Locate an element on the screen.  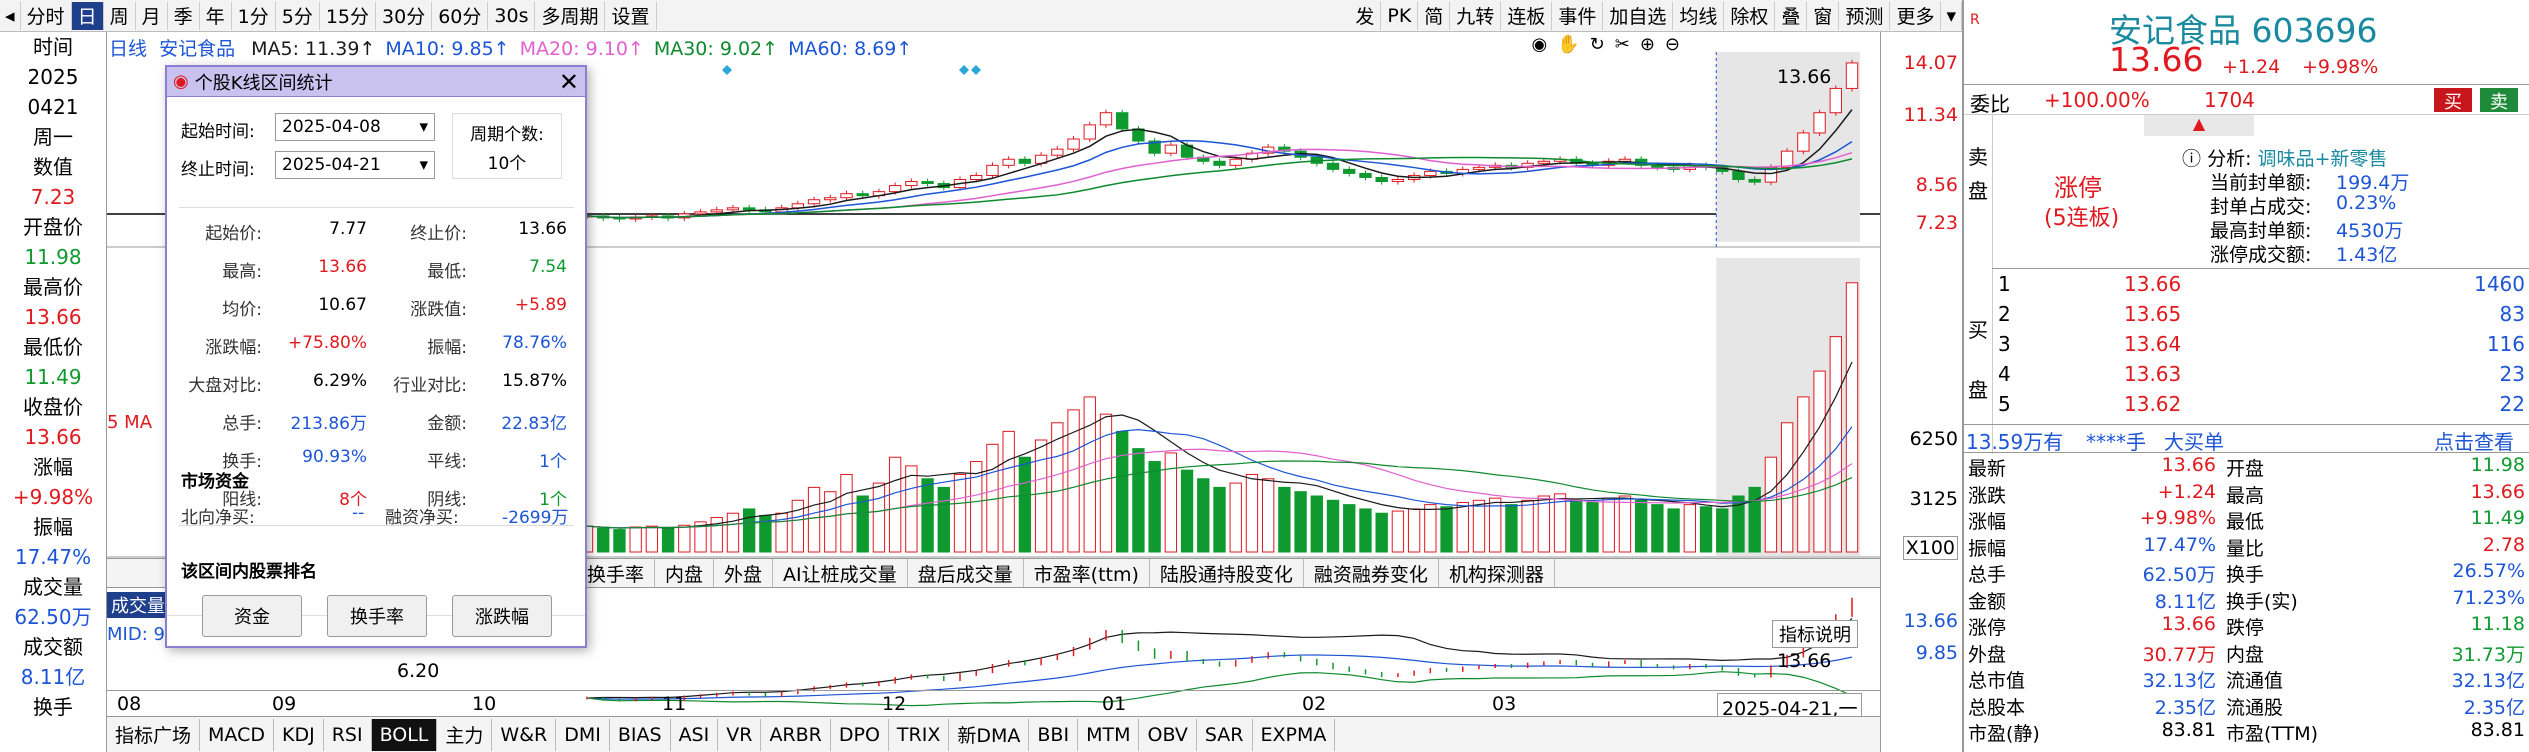
stat-label: 金额: is located at coordinates (447, 424).